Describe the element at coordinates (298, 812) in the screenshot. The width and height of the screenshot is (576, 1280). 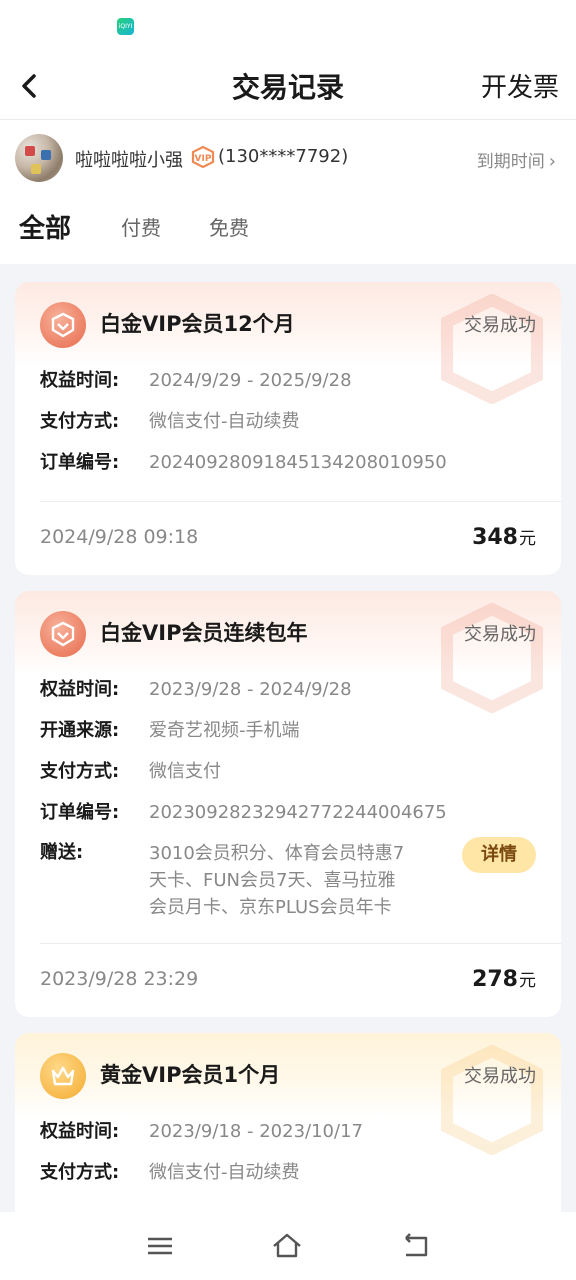
I see `row-value: 20230928232942772244004675` at that location.